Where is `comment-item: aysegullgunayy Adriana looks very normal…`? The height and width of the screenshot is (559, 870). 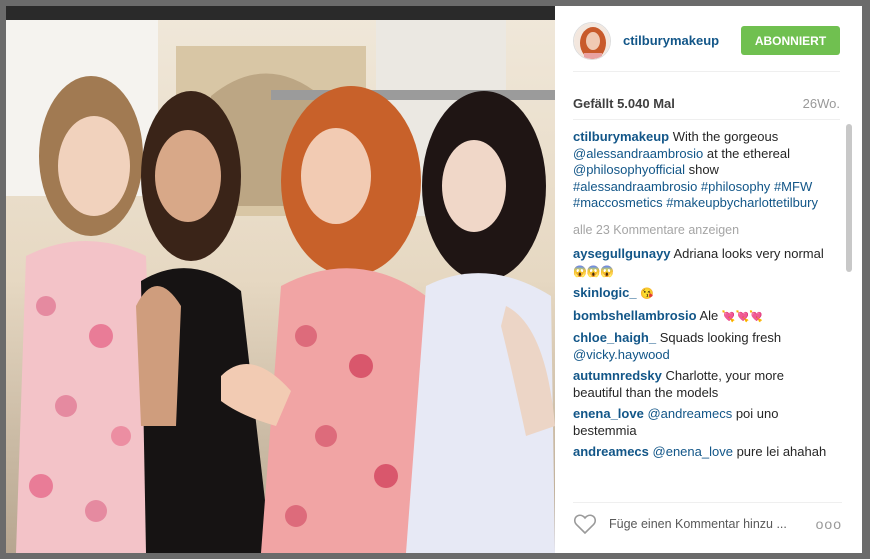 comment-item: aysegullgunayy Adriana looks very normal… is located at coordinates (704, 263).